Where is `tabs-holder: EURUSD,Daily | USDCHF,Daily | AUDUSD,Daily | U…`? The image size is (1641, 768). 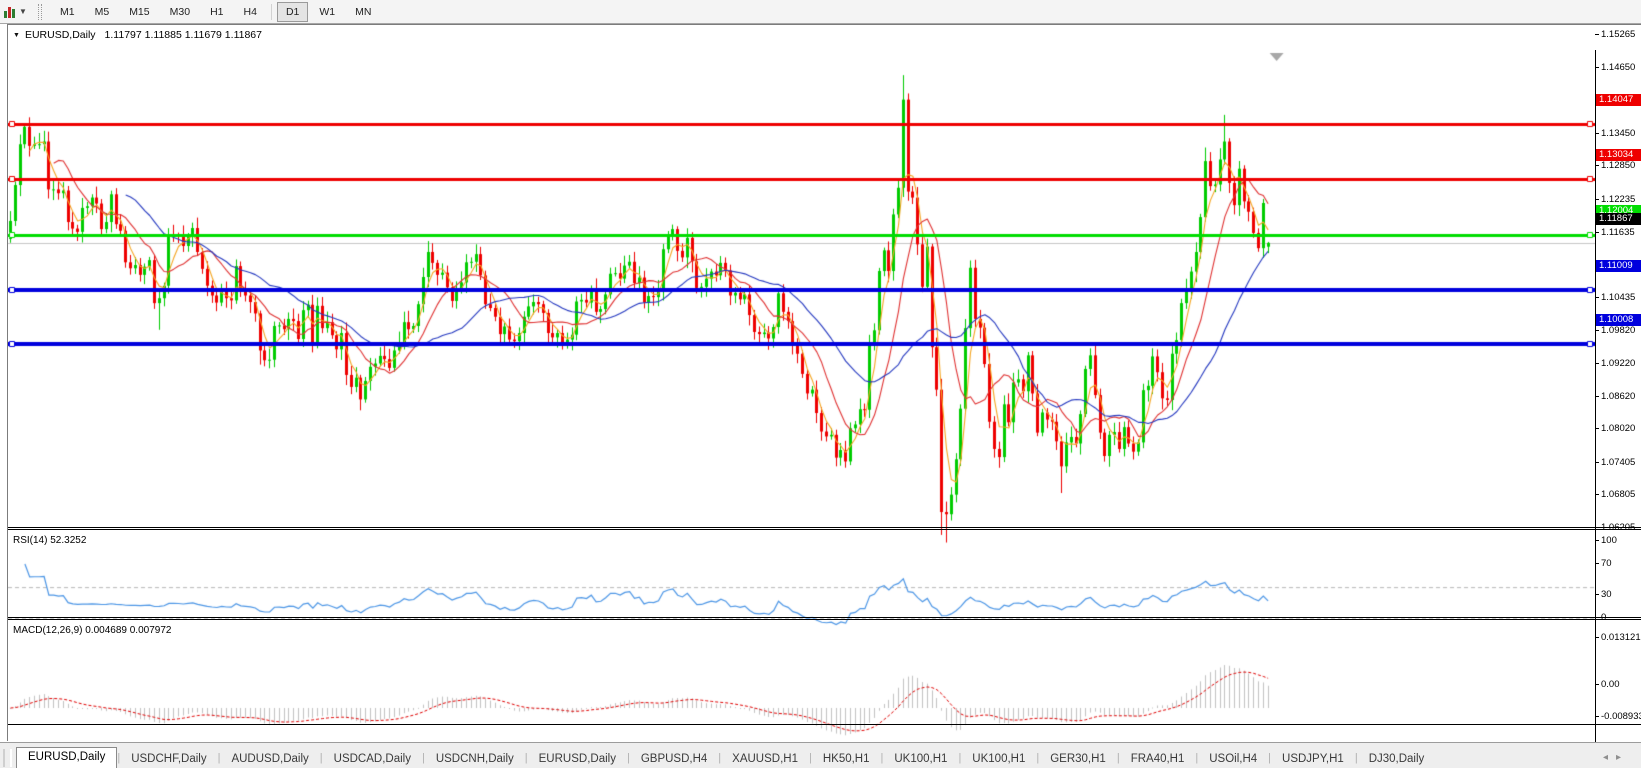
tabs-holder: EURUSD,Daily | USDCHF,Daily | AUDUSD,Daily | U… is located at coordinates (725, 757).